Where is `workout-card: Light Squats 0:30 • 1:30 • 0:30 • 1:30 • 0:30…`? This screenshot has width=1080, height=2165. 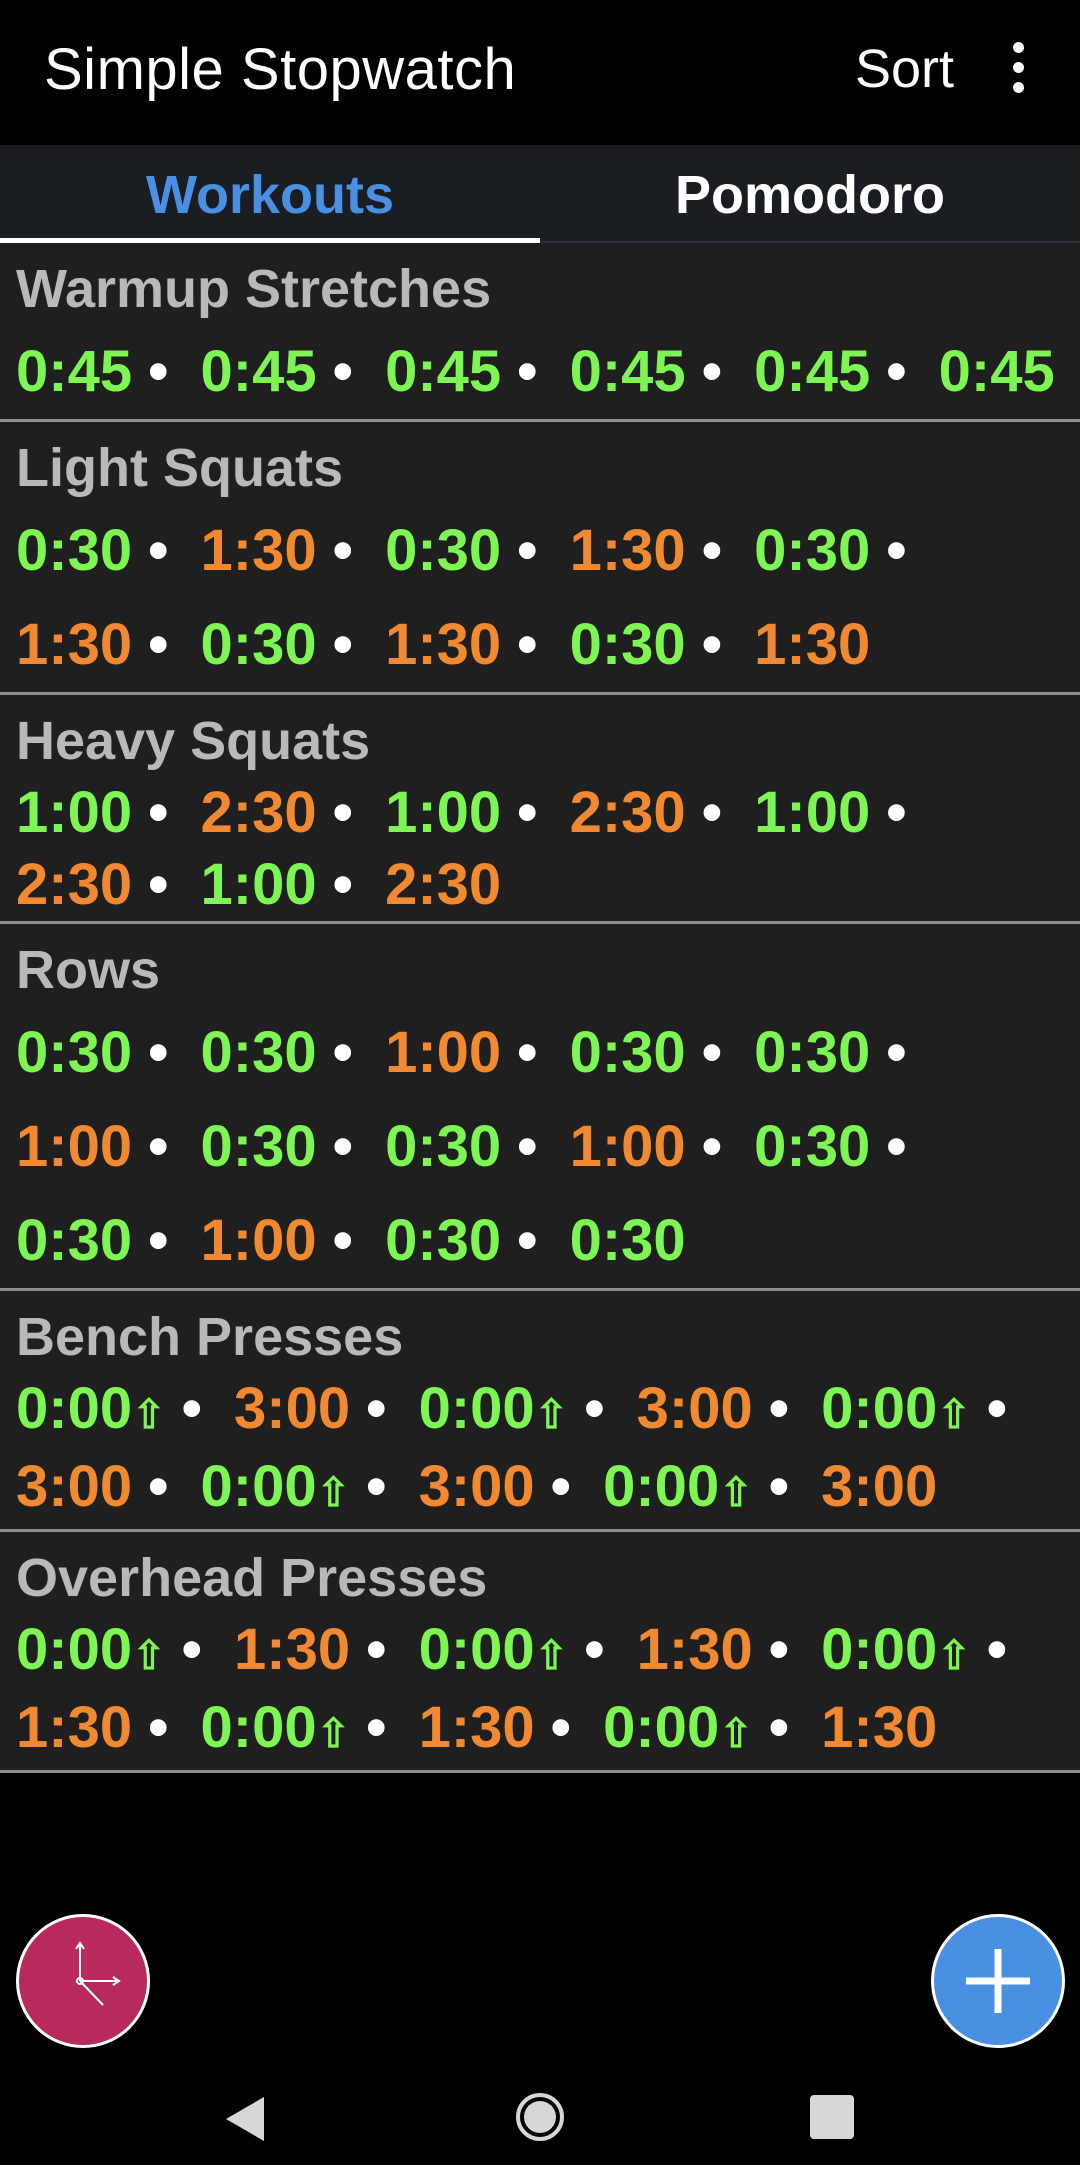
workout-card: Light Squats 0:30 • 1:30 • 0:30 • 1:30 • 0:30… is located at coordinates (540, 558).